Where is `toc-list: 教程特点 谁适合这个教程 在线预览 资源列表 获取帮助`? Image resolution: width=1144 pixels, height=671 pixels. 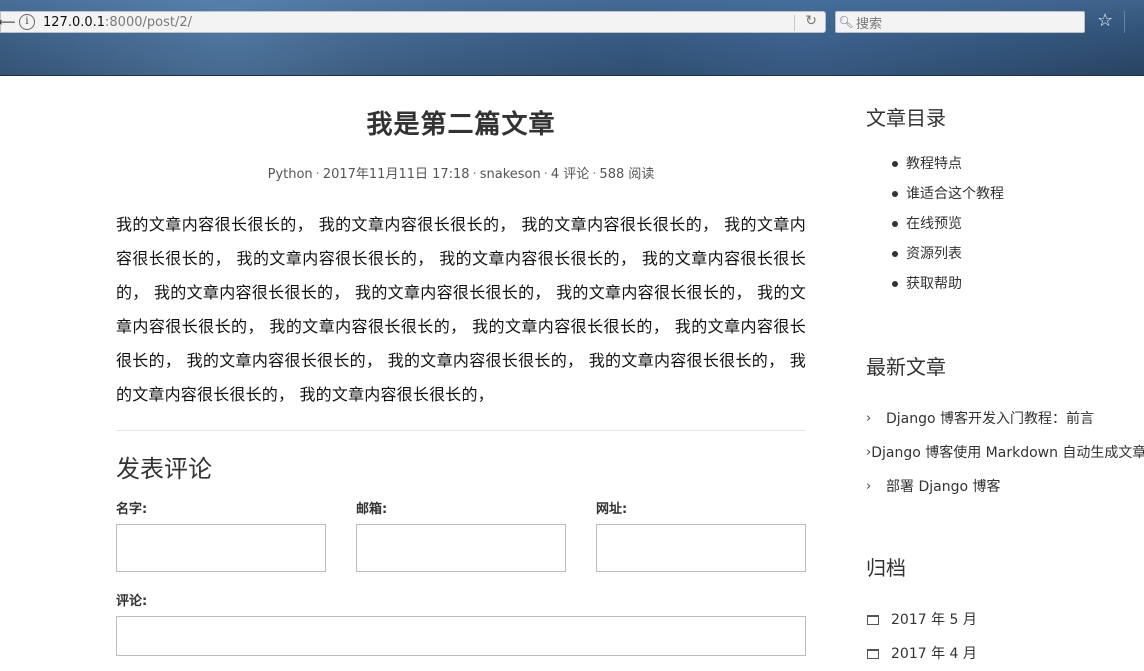 toc-list: 教程特点 谁适合这个教程 在线预览 资源列表 获取帮助 is located at coordinates (1018, 224).